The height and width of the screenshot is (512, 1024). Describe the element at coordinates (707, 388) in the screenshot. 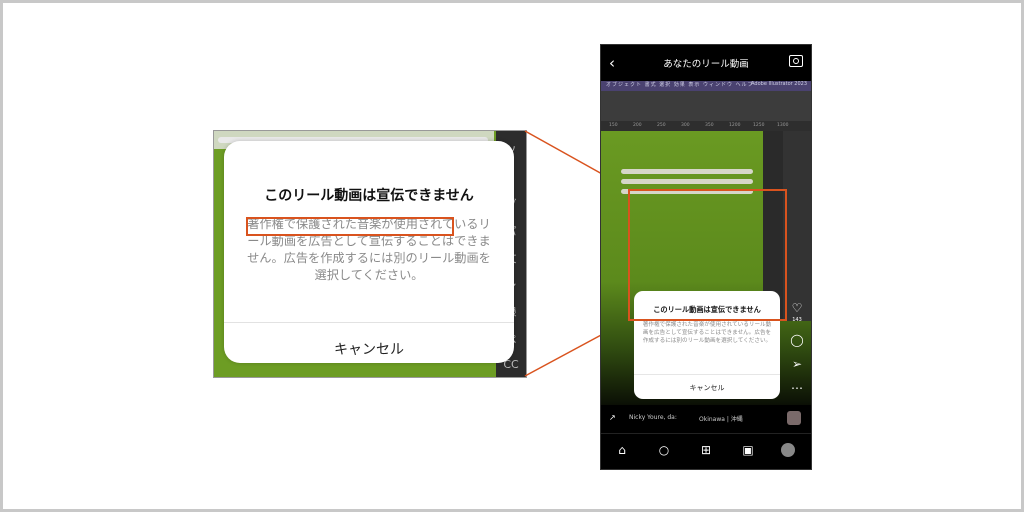

I see `cancel-button: キャンセル` at that location.